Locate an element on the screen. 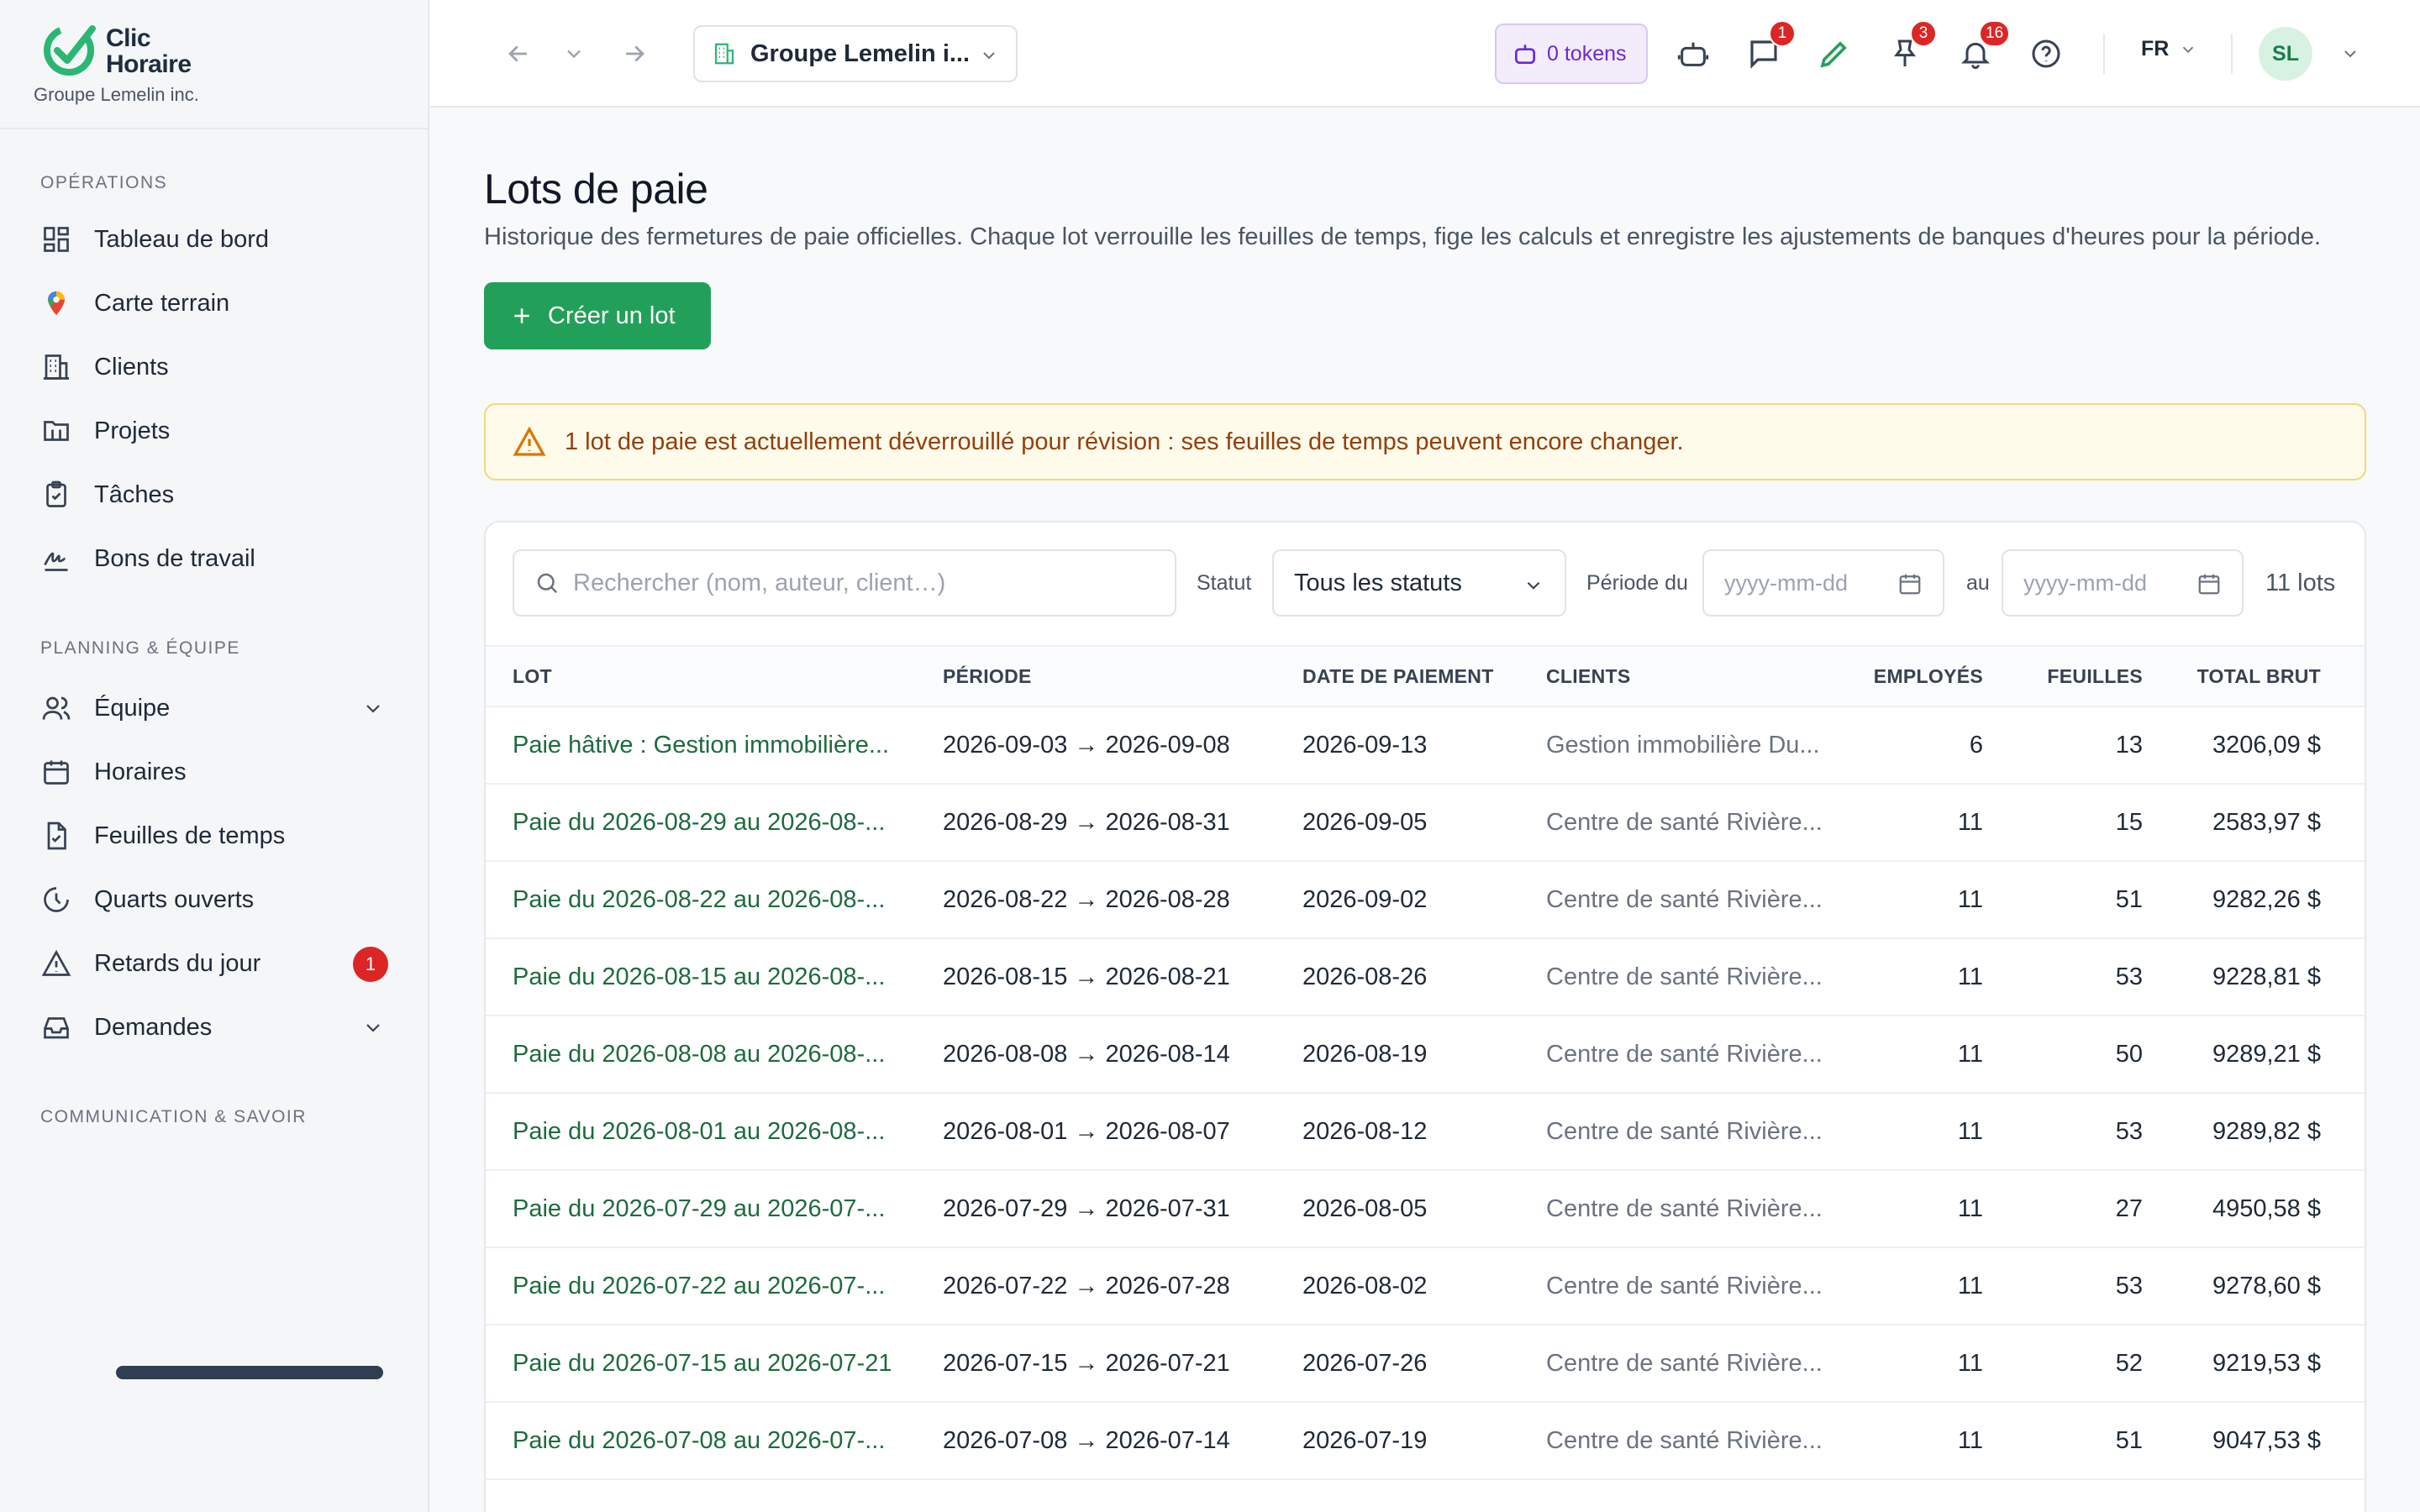 Image resolution: width=2420 pixels, height=1512 pixels. brand-logo: Clic Horaire is located at coordinates (116, 47).